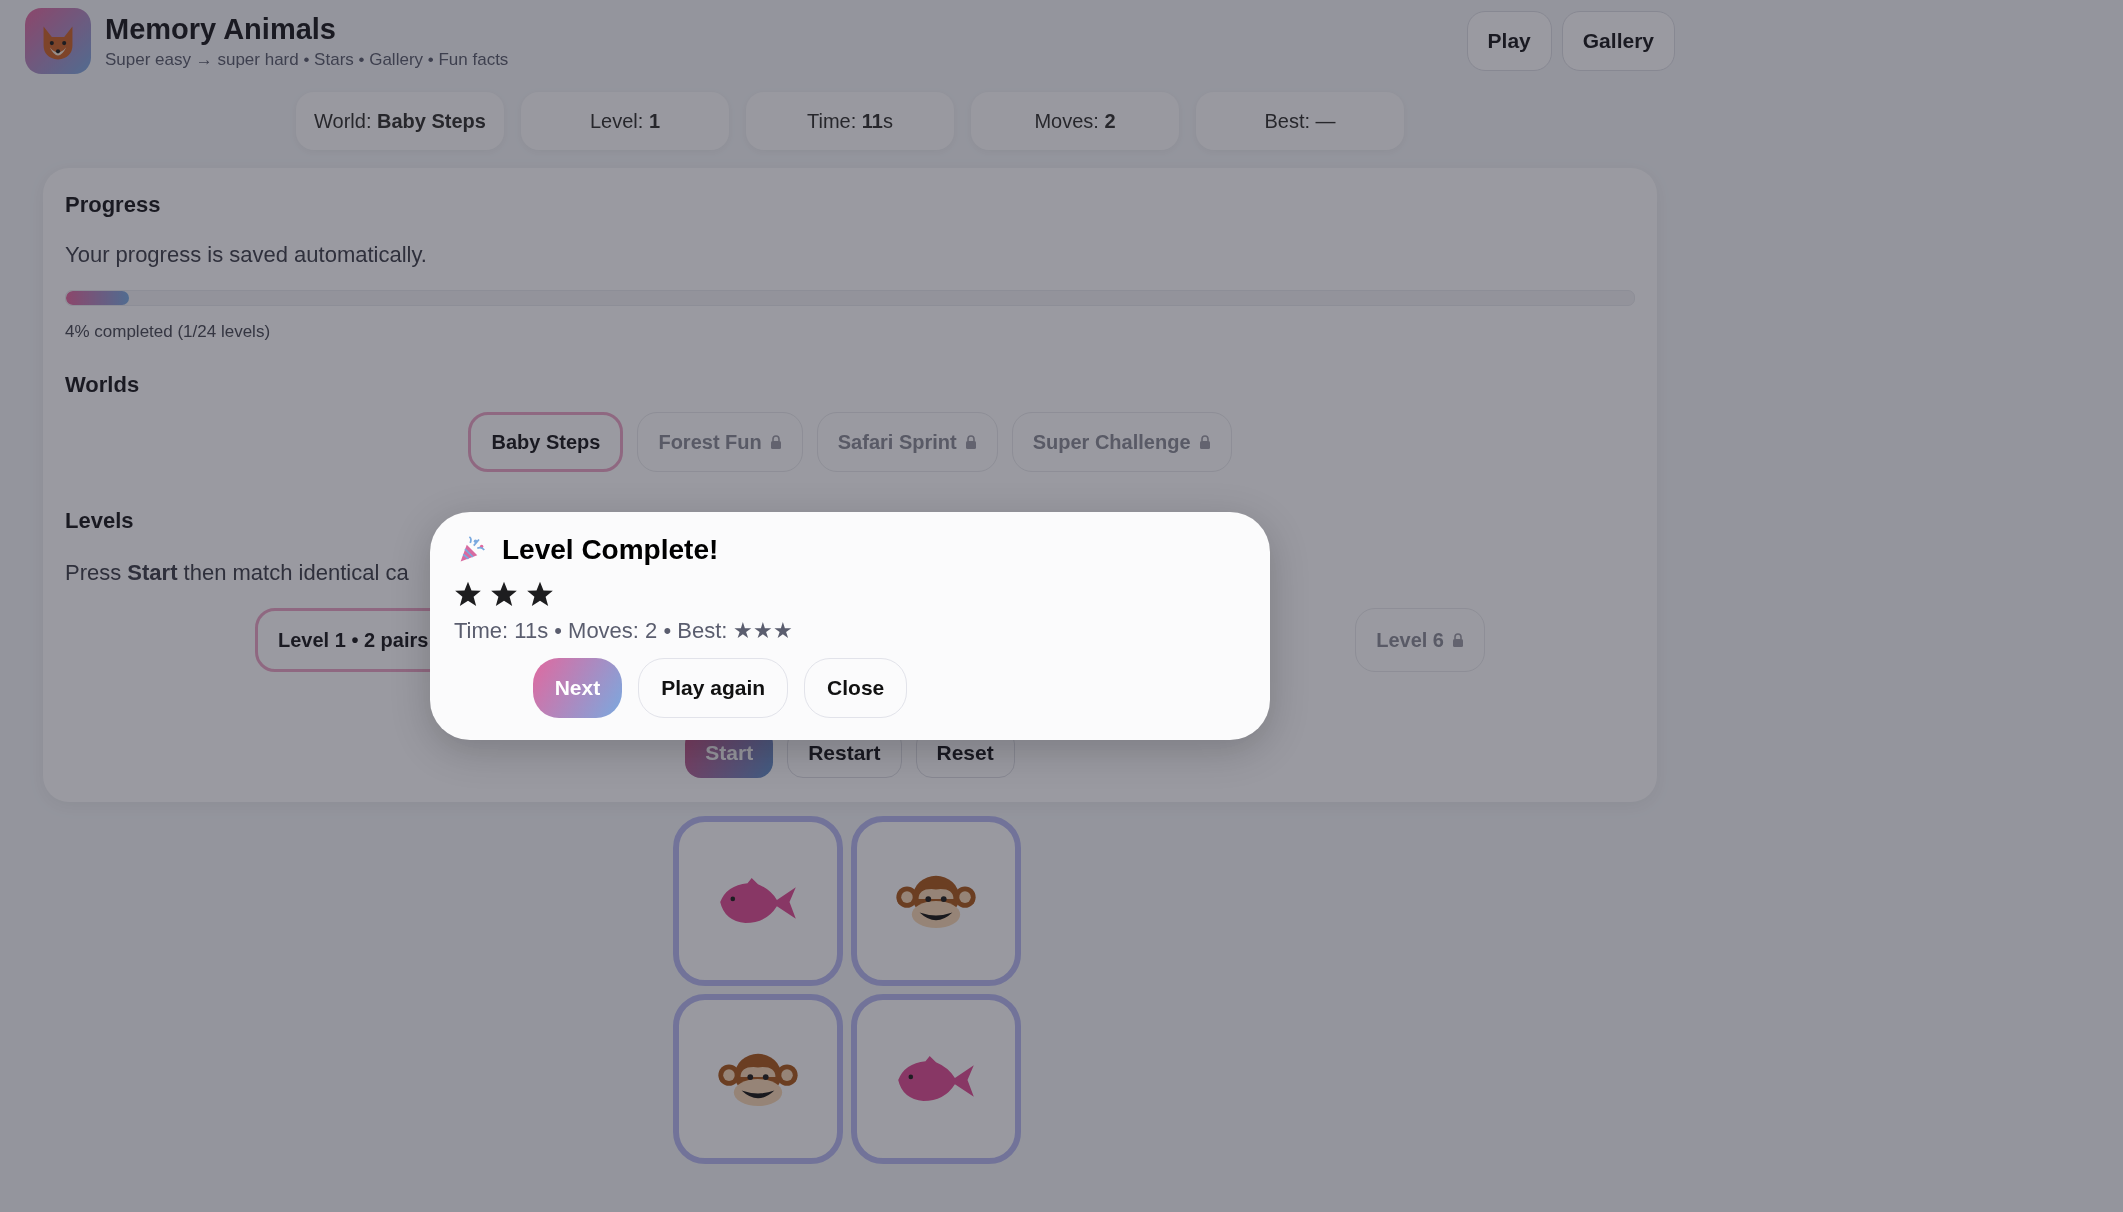 The width and height of the screenshot is (2123, 1212). What do you see at coordinates (610, 550) in the screenshot?
I see `dialog-title: Level Complete!` at bounding box center [610, 550].